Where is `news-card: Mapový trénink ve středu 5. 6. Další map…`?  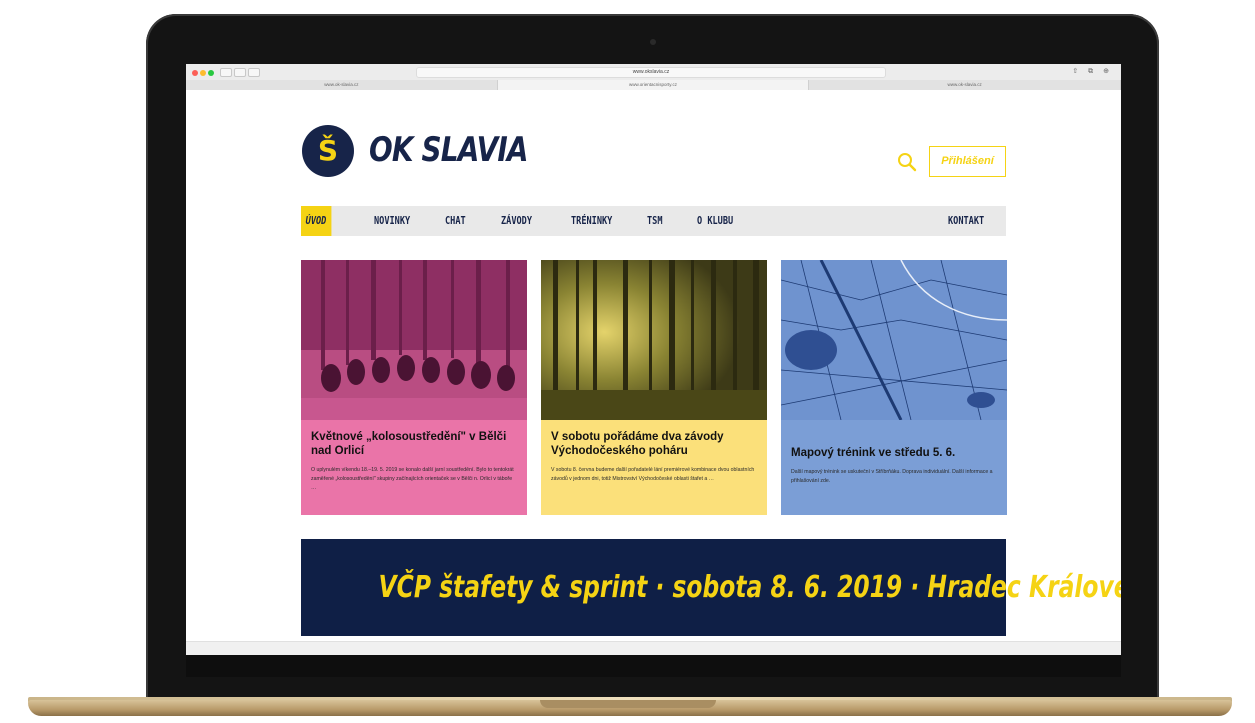 news-card: Mapový trénink ve středu 5. 6. Další map… is located at coordinates (894, 387).